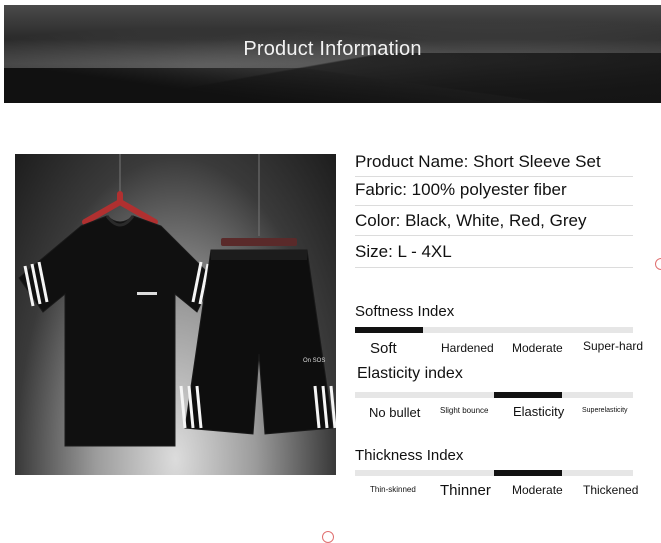 This screenshot has width=661, height=543. I want to click on product-name: Product Name: Short Sleeve Set, so click(478, 161).